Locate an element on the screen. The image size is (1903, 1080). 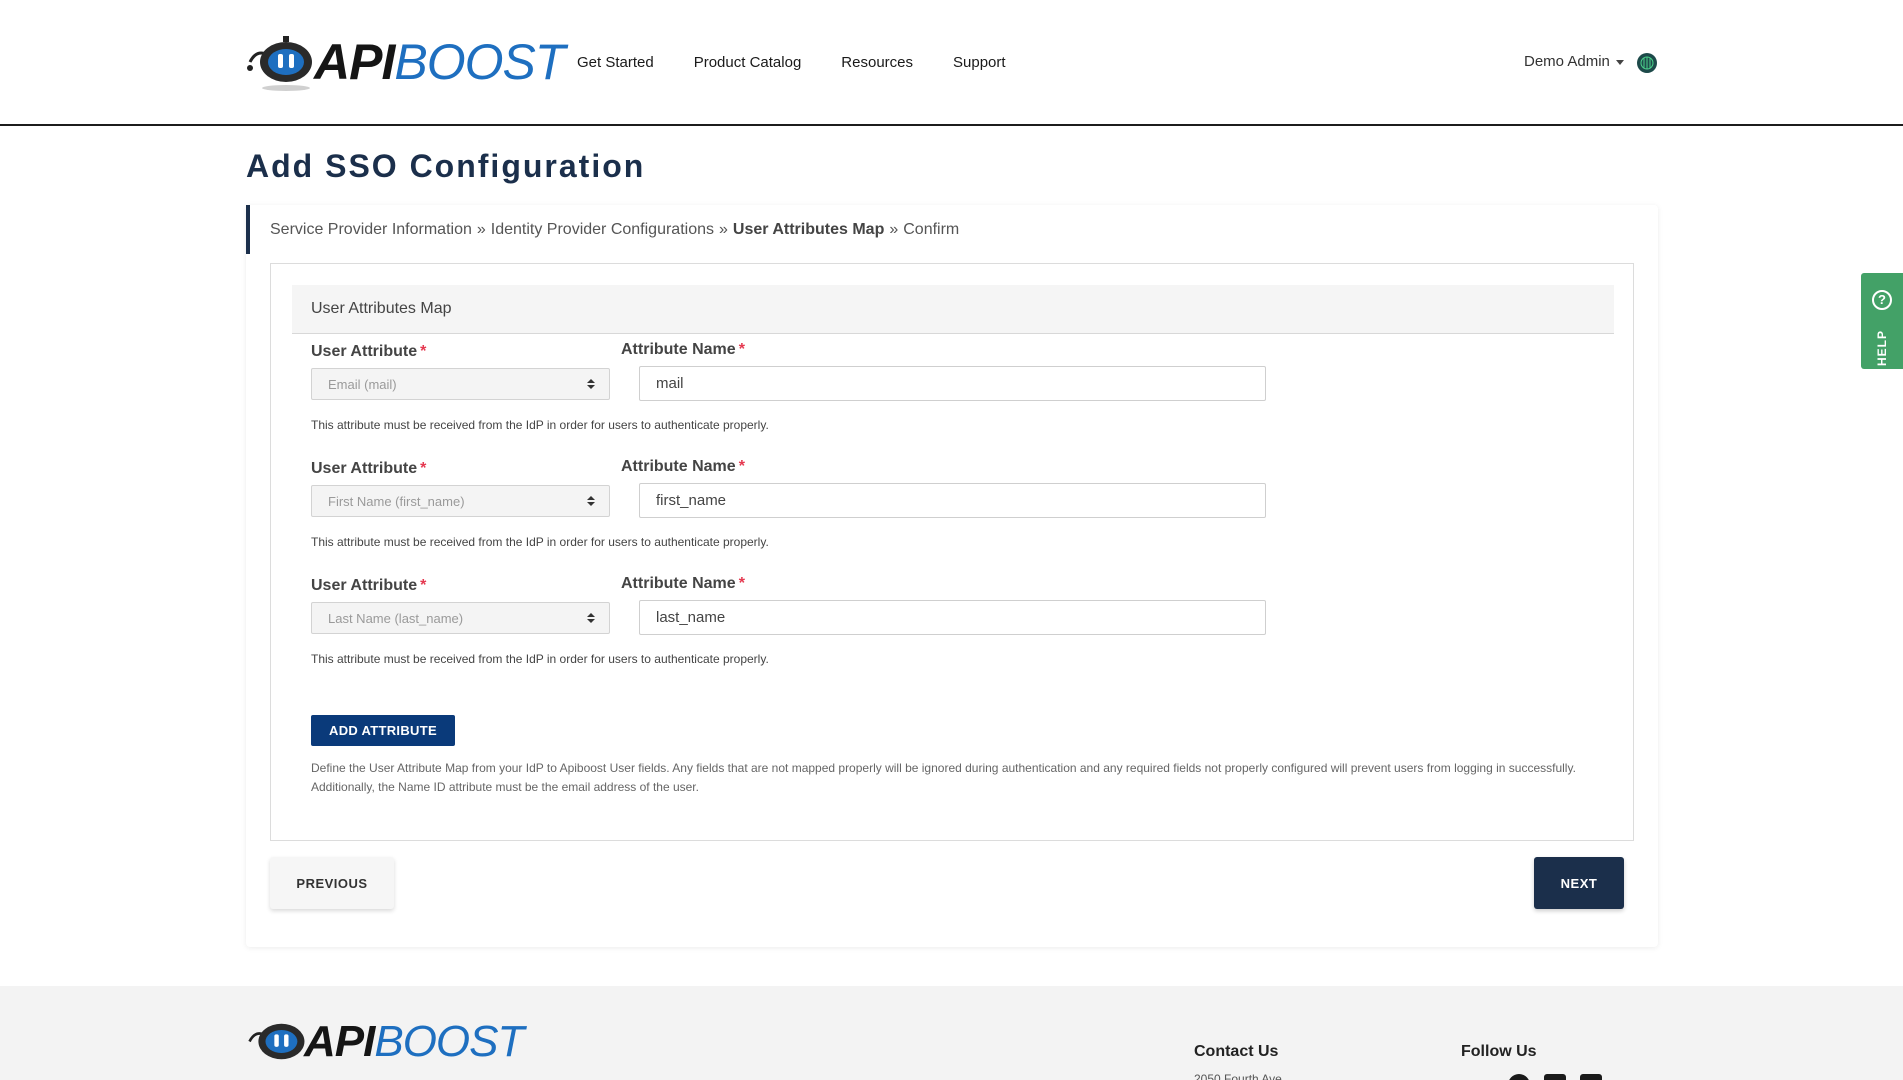
breadcrumb-step-user-attributes: User Attributes Map is located at coordinates (808, 229).